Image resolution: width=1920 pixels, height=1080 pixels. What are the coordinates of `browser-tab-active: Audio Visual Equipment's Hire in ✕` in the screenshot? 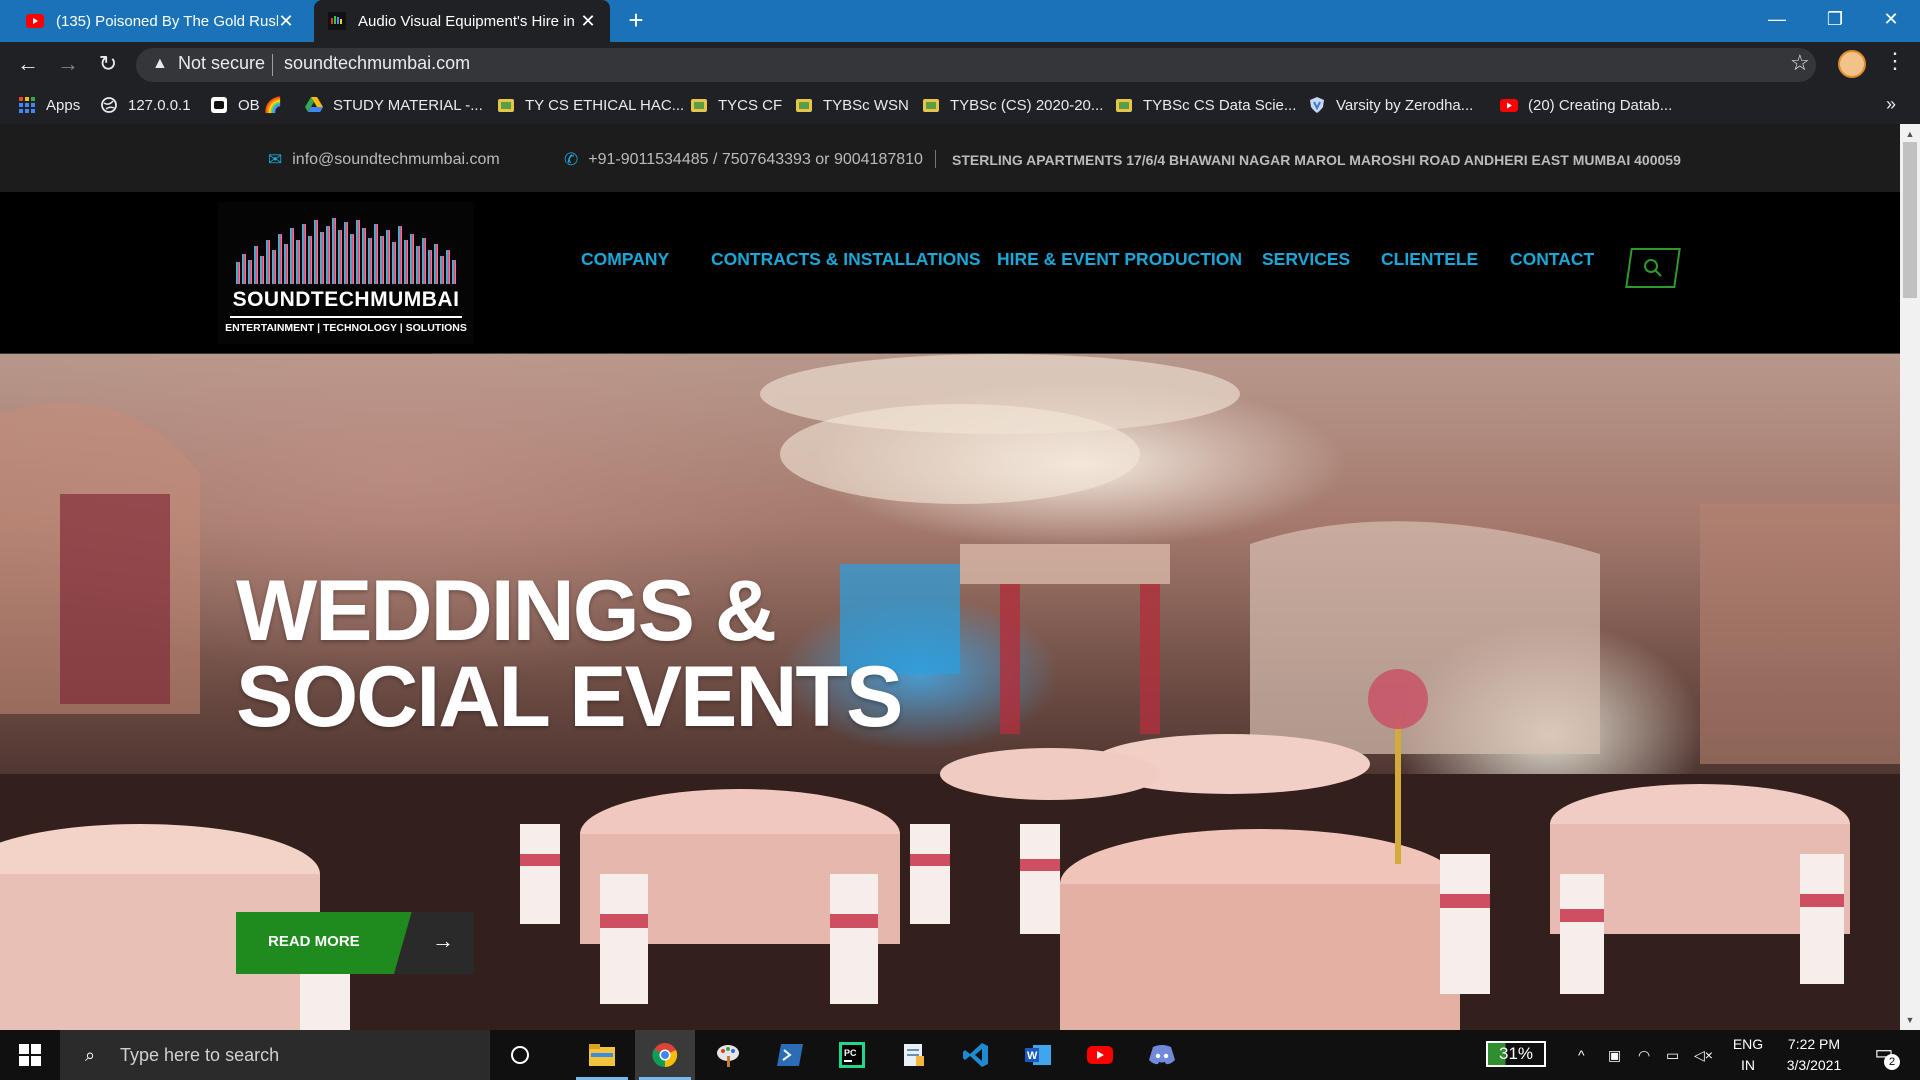 It's located at (462, 21).